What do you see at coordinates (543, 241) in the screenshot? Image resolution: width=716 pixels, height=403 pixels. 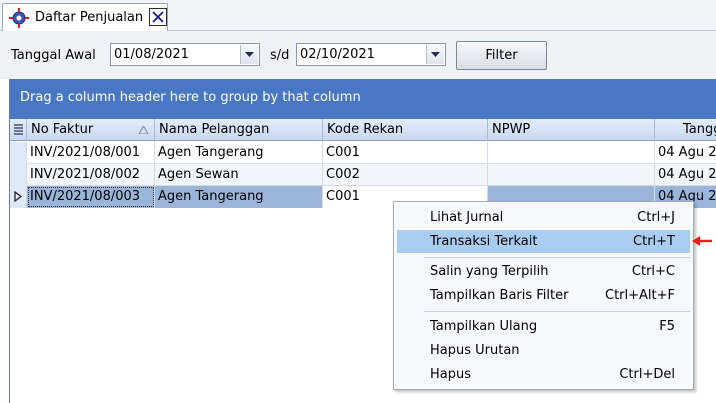 I see `menu-item-transaksi-terkait: Transaksi Terkait Ctrl+T` at bounding box center [543, 241].